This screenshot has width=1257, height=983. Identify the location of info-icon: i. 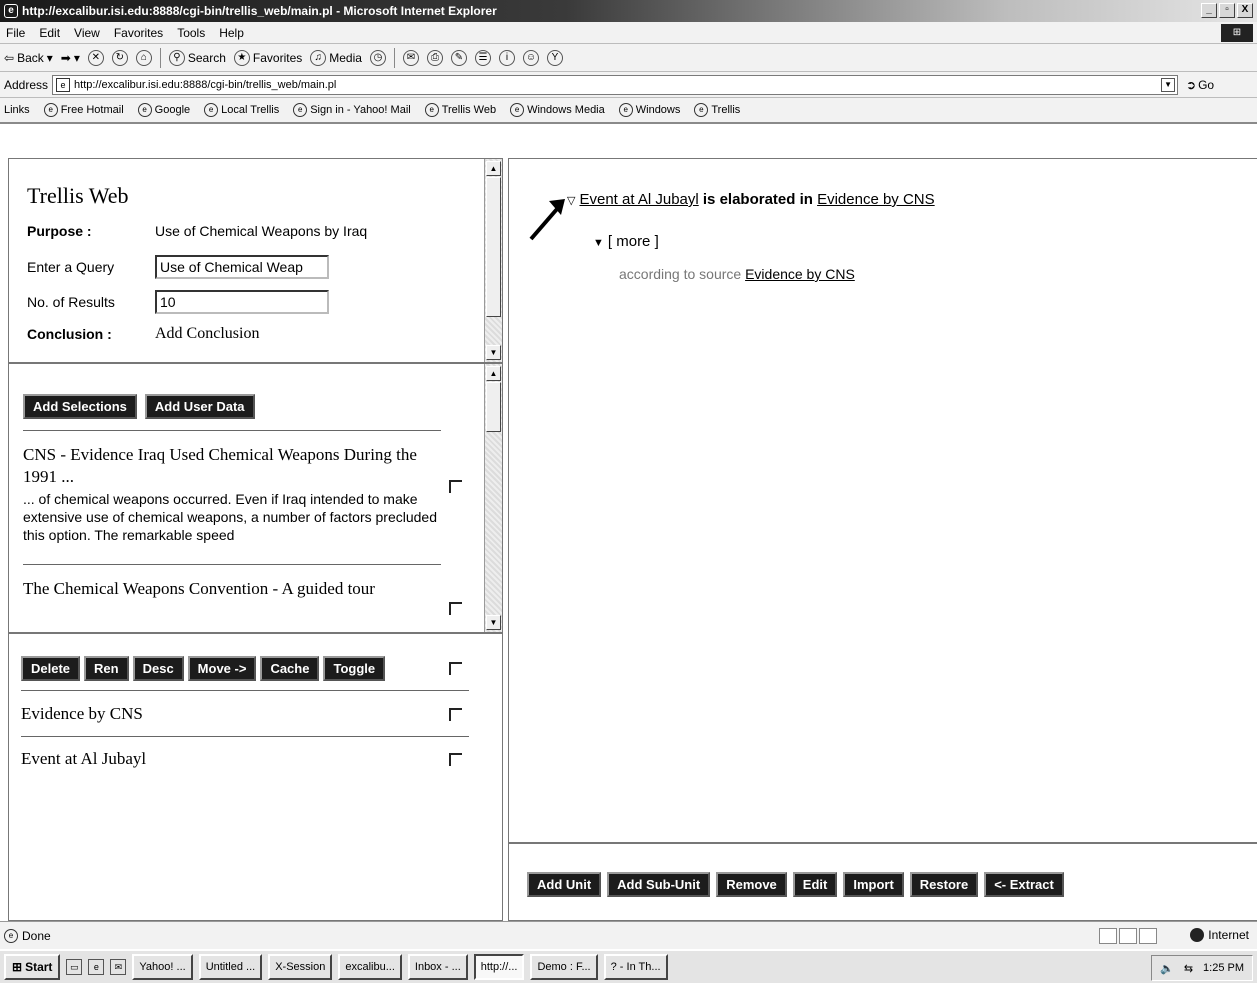
(506, 57).